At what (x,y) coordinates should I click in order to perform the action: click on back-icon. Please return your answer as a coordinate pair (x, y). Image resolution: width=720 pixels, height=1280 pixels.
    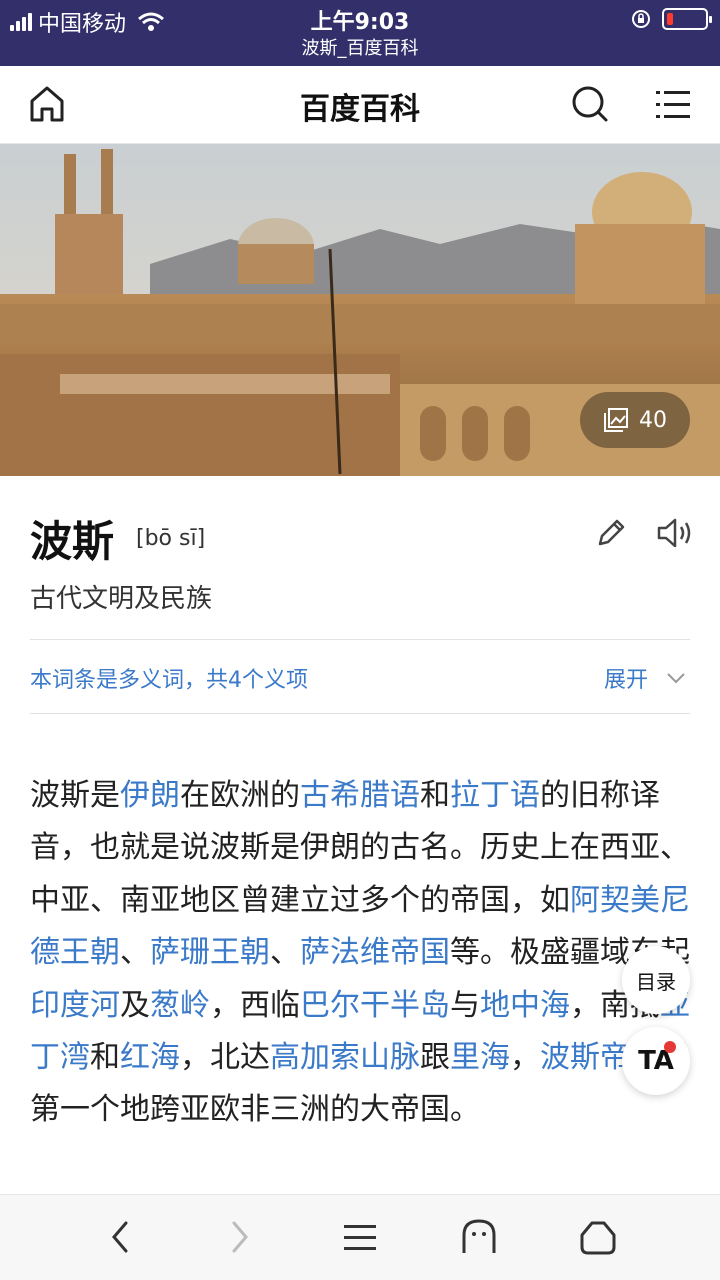
    Looking at the image, I should click on (121, 1237).